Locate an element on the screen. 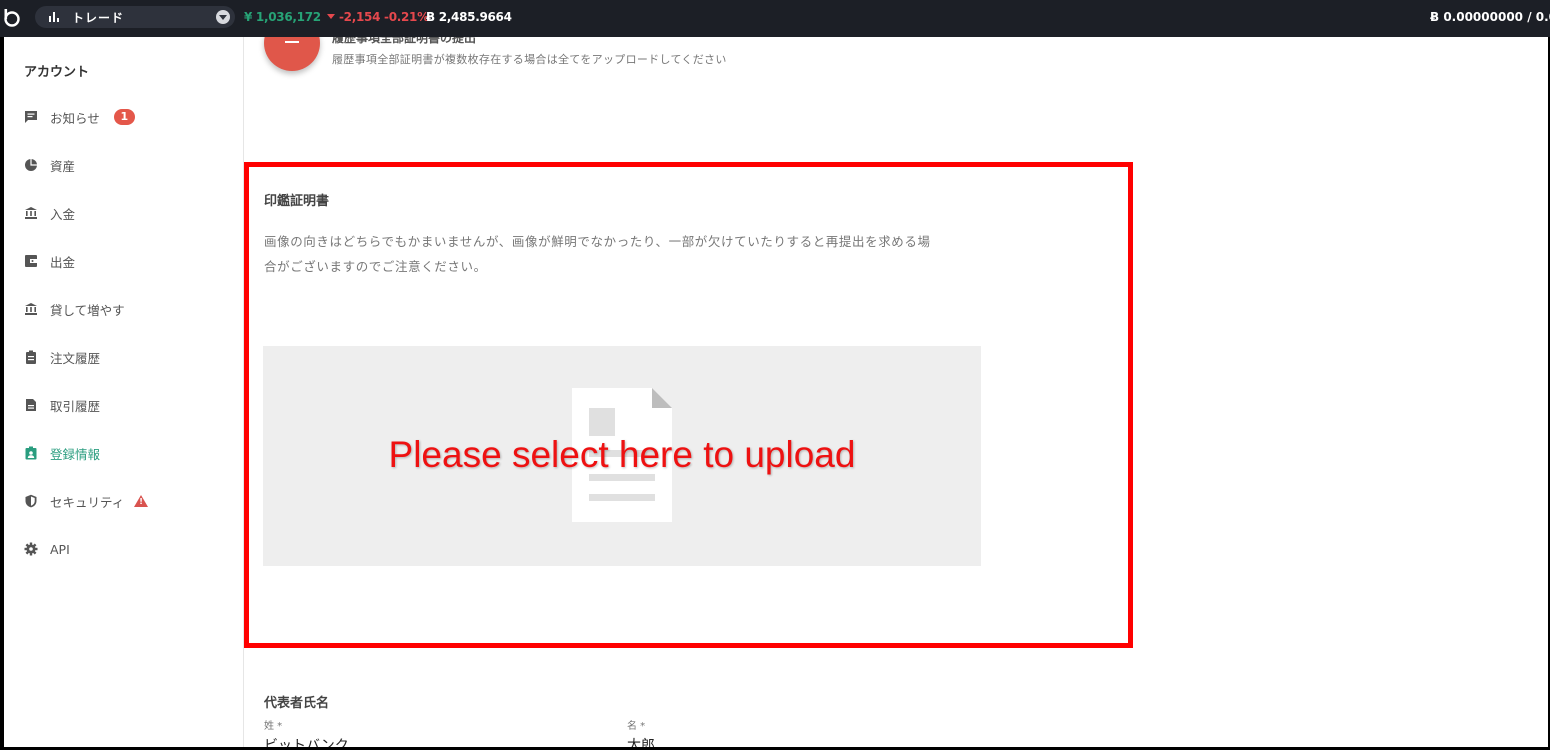 This screenshot has width=1550, height=750. prev-section-title: 履歴事項全部証明書の提出 is located at coordinates (404, 41).